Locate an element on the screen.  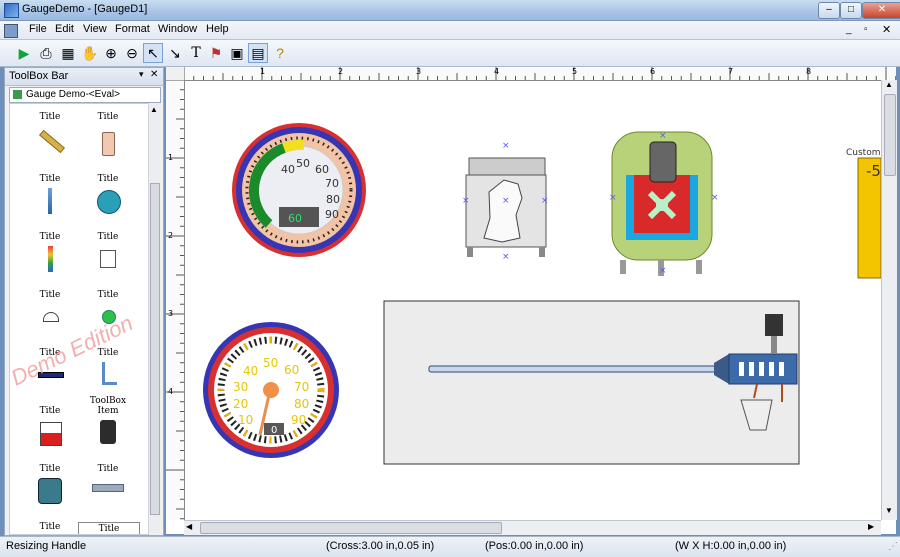
gauge2-hub is located at coordinates (271, 390).